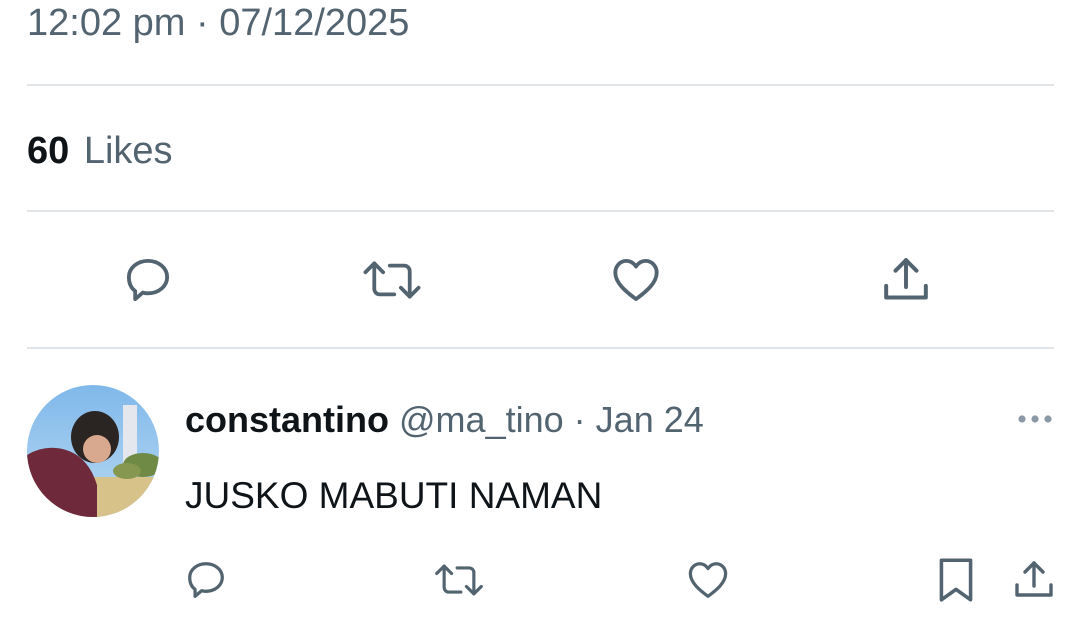  I want to click on tweet-time: 12:02 pm, so click(106, 23).